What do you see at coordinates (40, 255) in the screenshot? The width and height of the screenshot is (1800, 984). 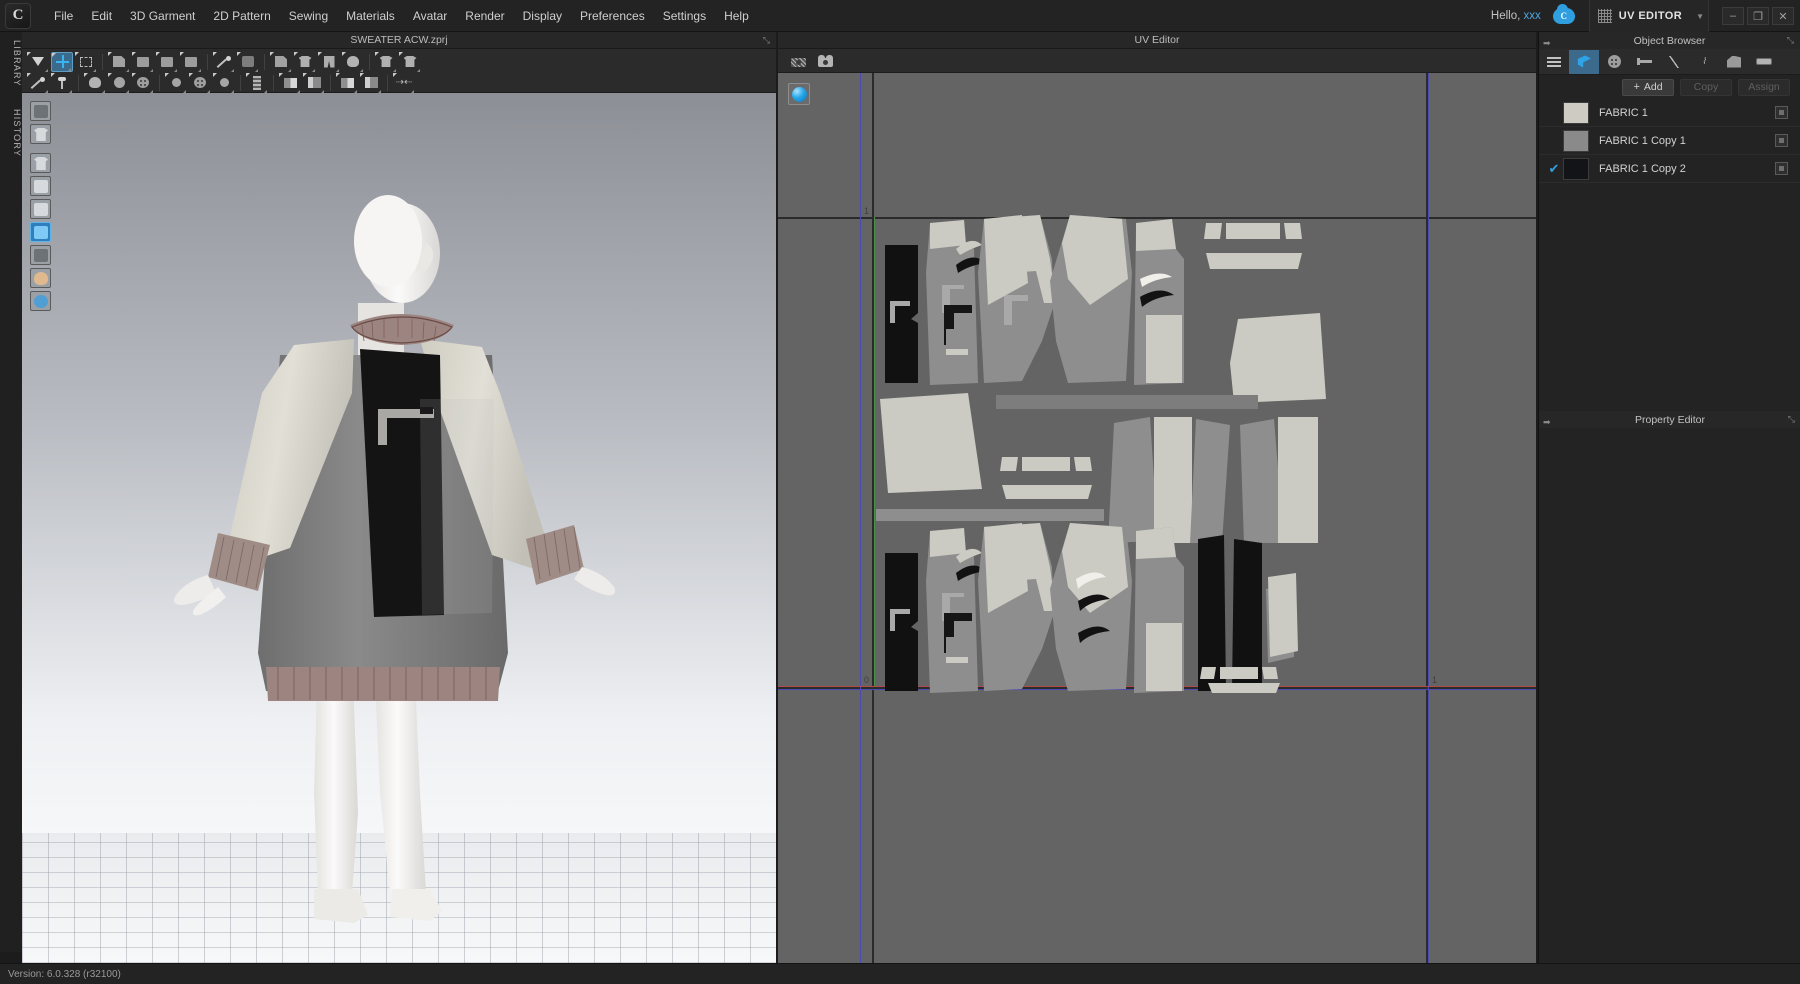 I see `display-icon-shading` at bounding box center [40, 255].